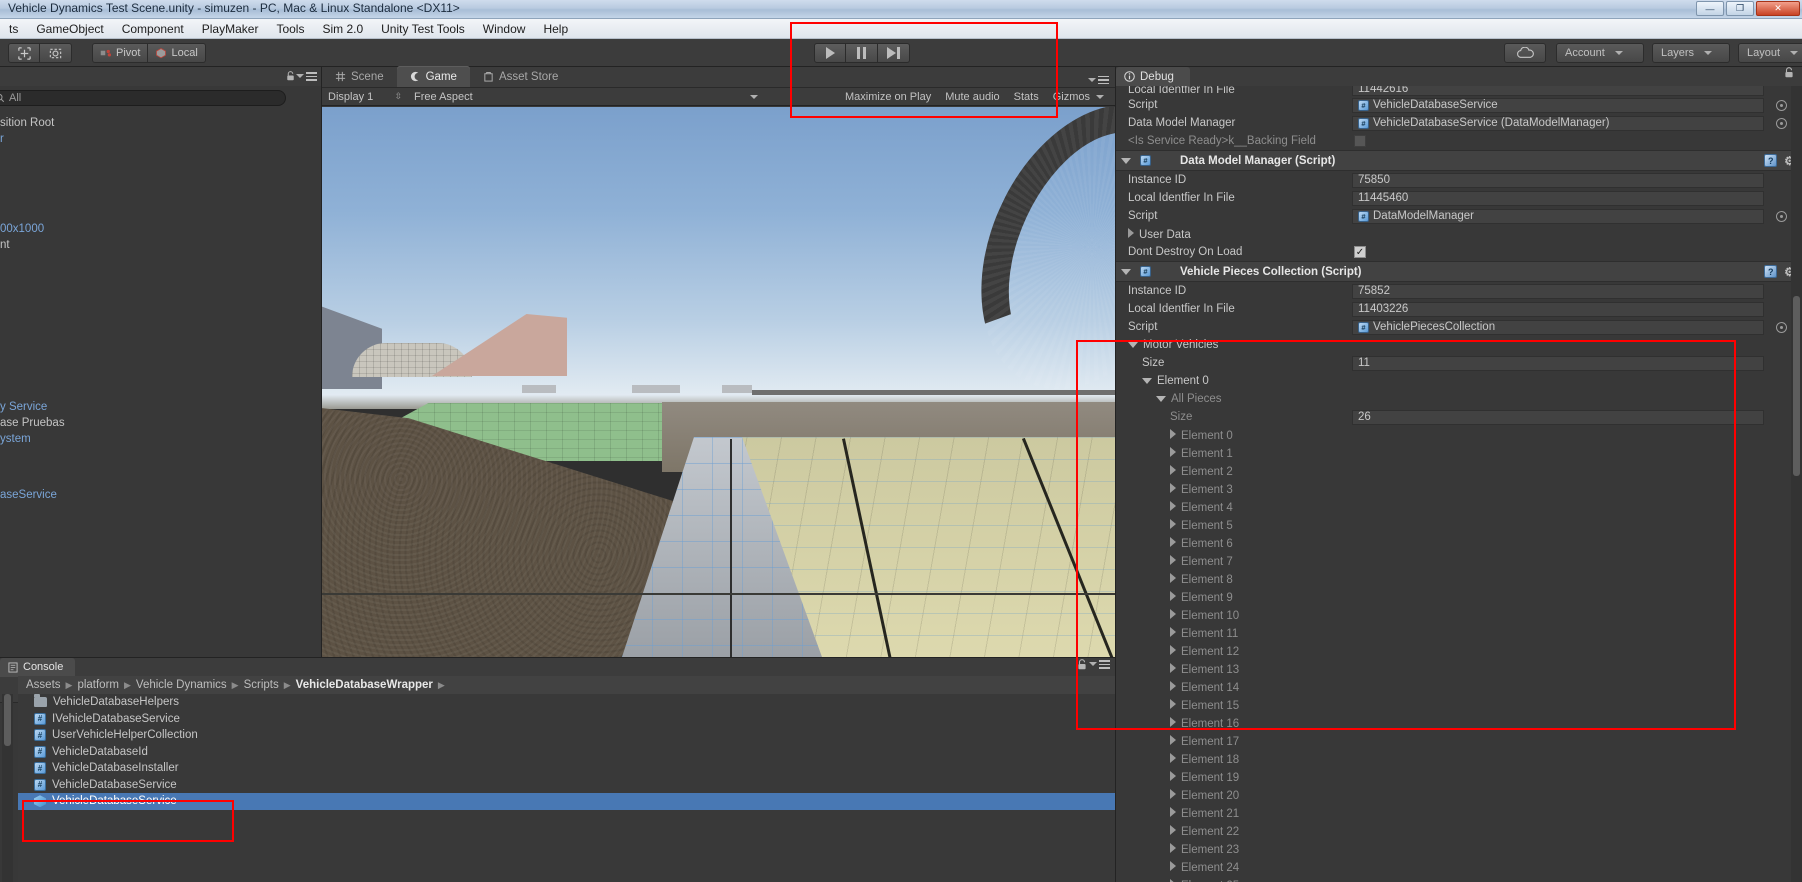 The height and width of the screenshot is (882, 1802). I want to click on menu-item-playmaker: PlayMaker, so click(230, 29).